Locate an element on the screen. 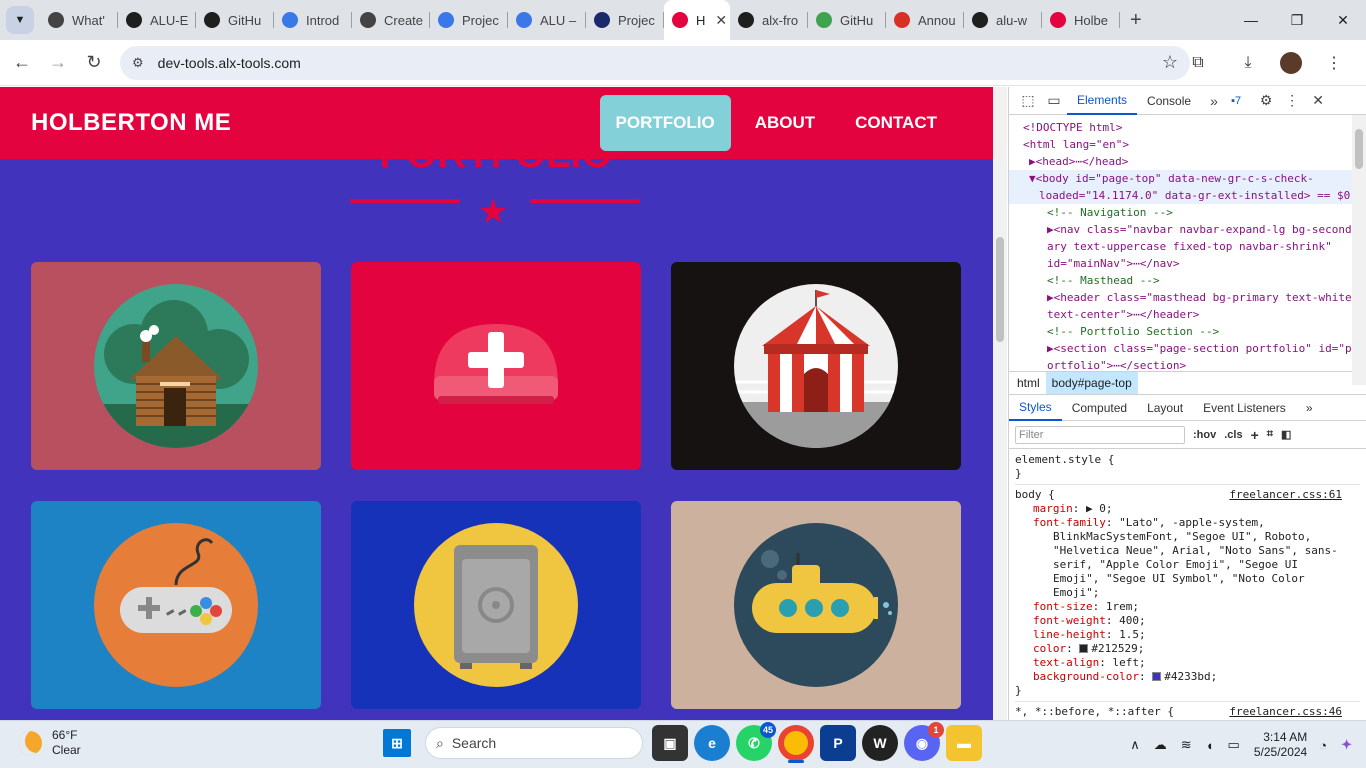 This screenshot has width=1366, height=769. dom-node-line: ortfolio">⋯</section> is located at coordinates (1187, 364).